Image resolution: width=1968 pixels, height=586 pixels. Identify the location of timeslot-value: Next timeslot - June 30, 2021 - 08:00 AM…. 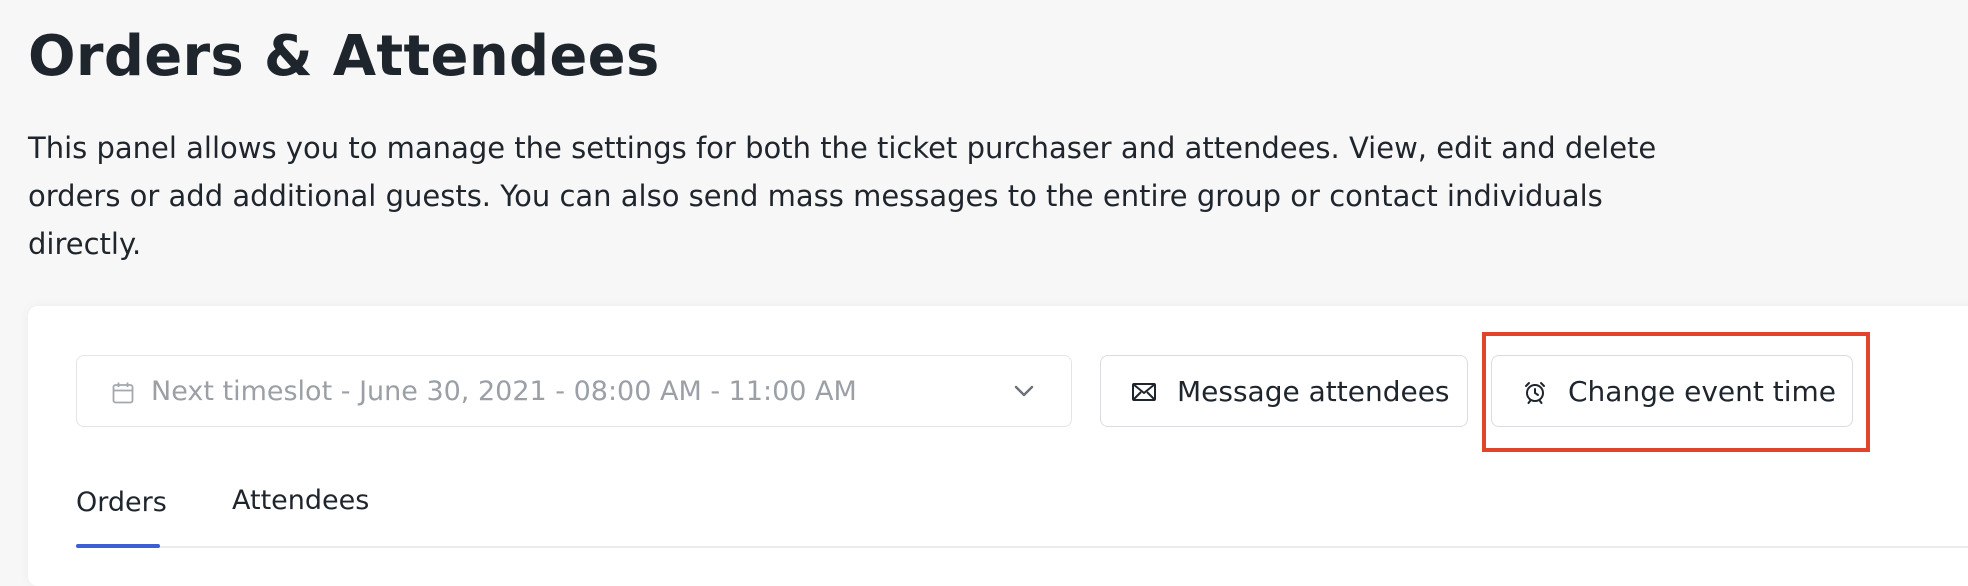
(504, 391).